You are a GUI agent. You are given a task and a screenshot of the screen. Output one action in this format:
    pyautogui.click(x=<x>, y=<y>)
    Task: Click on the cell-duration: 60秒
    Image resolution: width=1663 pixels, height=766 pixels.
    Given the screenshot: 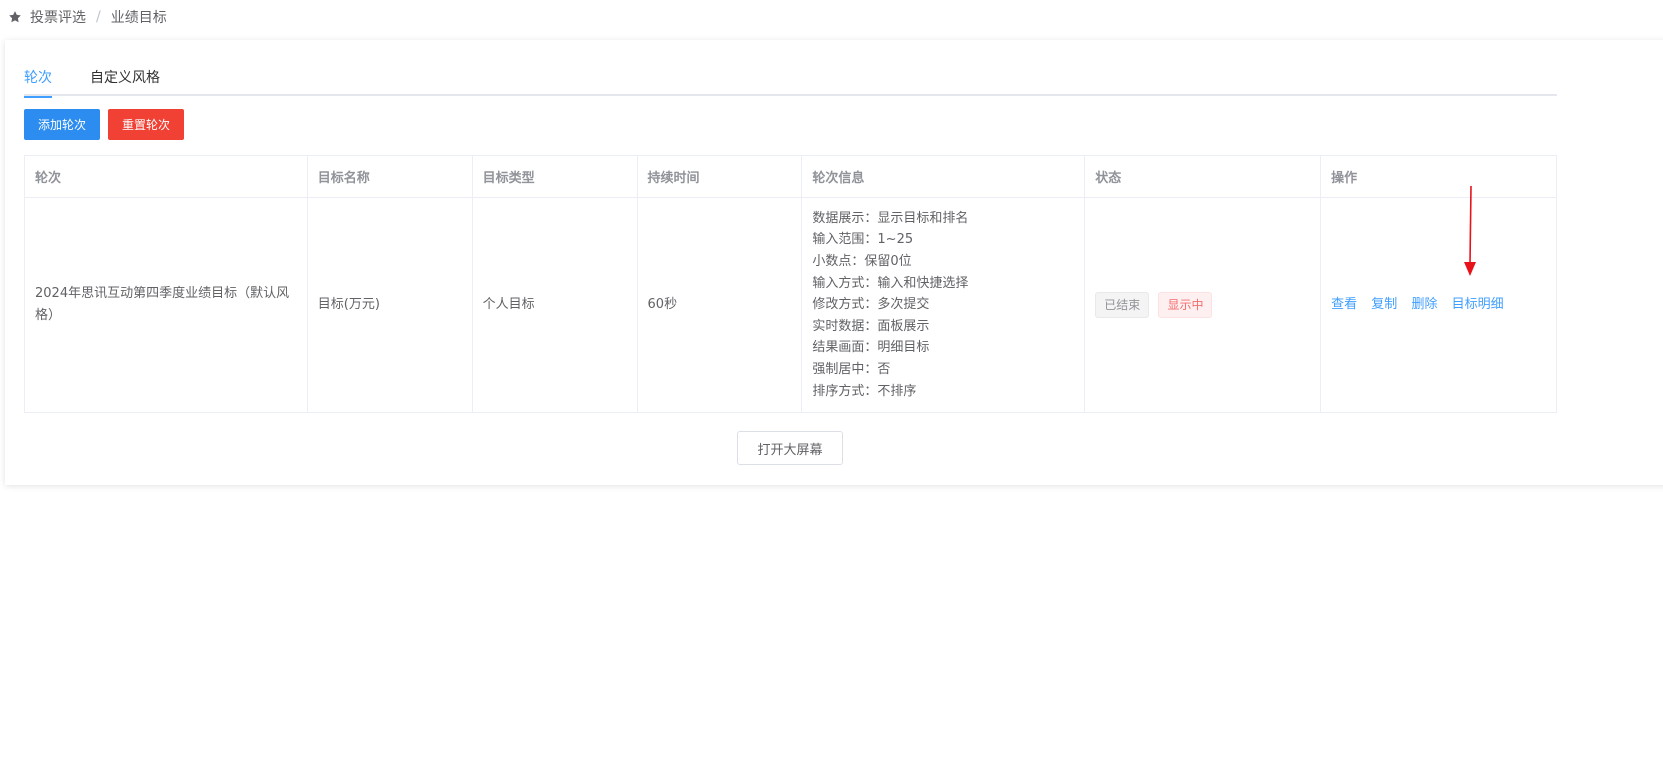 What is the action you would take?
    pyautogui.click(x=719, y=305)
    